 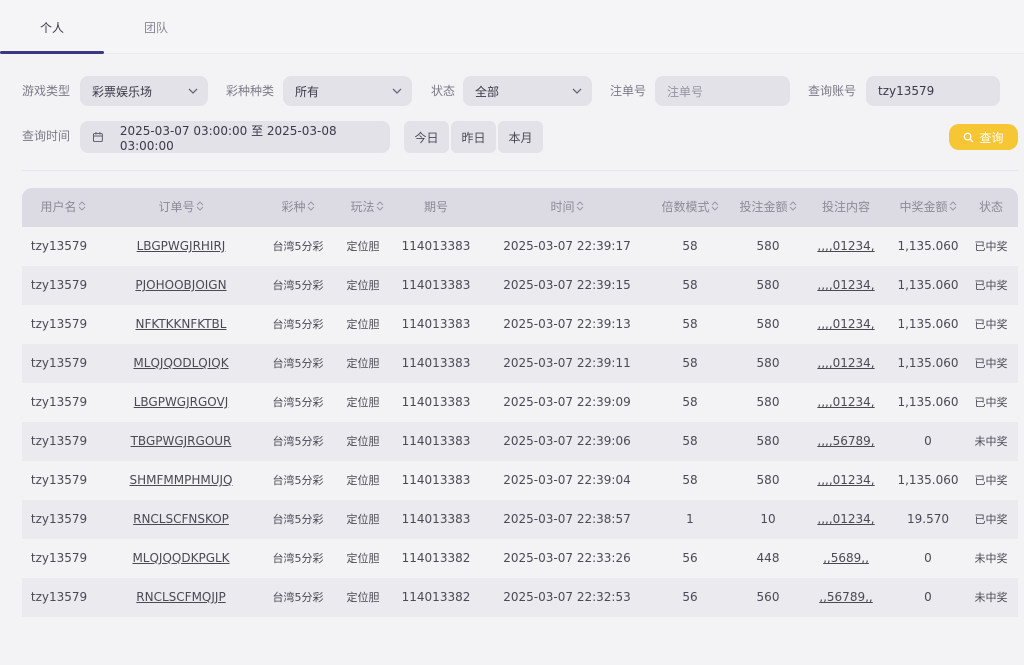 What do you see at coordinates (181, 441) in the screenshot?
I see `cell-order-no: TBGPWGJRGOUR` at bounding box center [181, 441].